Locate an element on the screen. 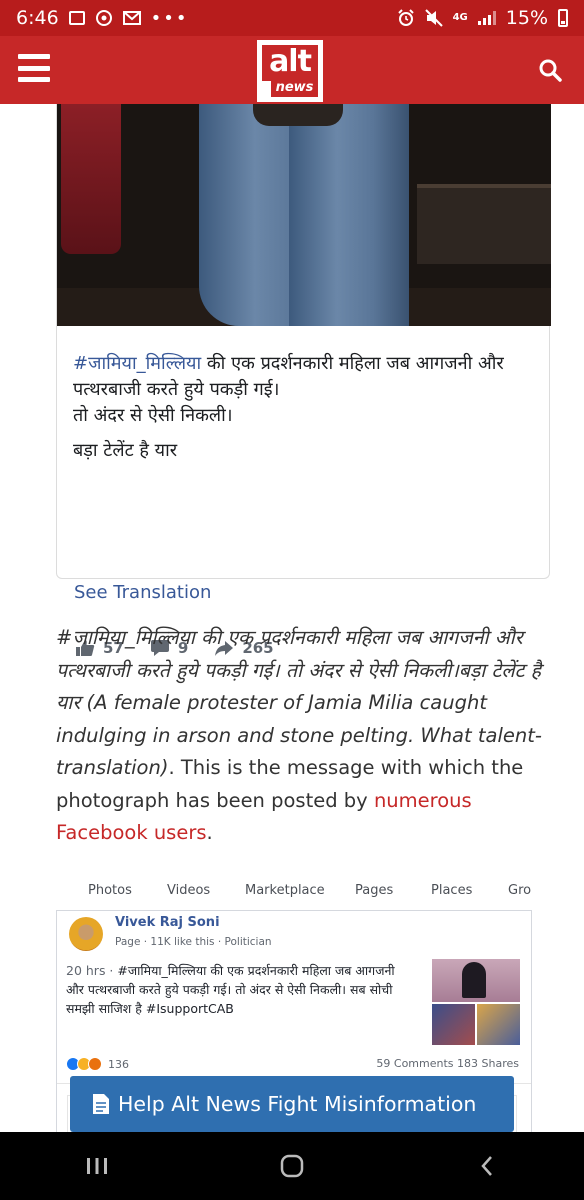 The height and width of the screenshot is (1200, 584). fb-reaction-count: 136 is located at coordinates (118, 1064).